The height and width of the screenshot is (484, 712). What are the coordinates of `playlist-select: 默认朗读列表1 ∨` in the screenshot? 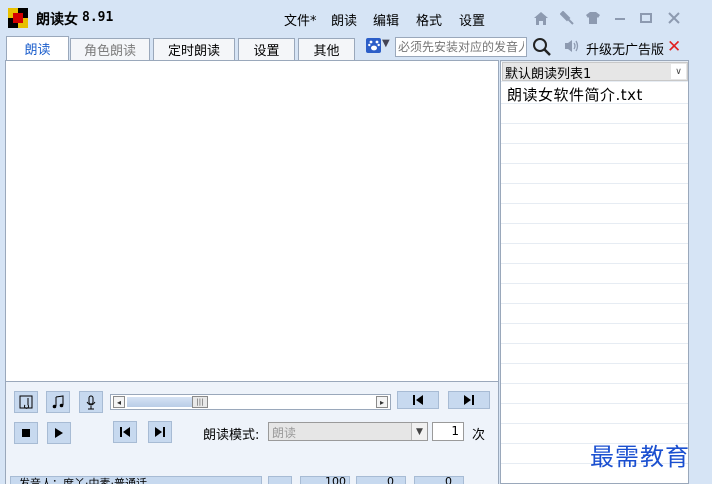 It's located at (595, 72).